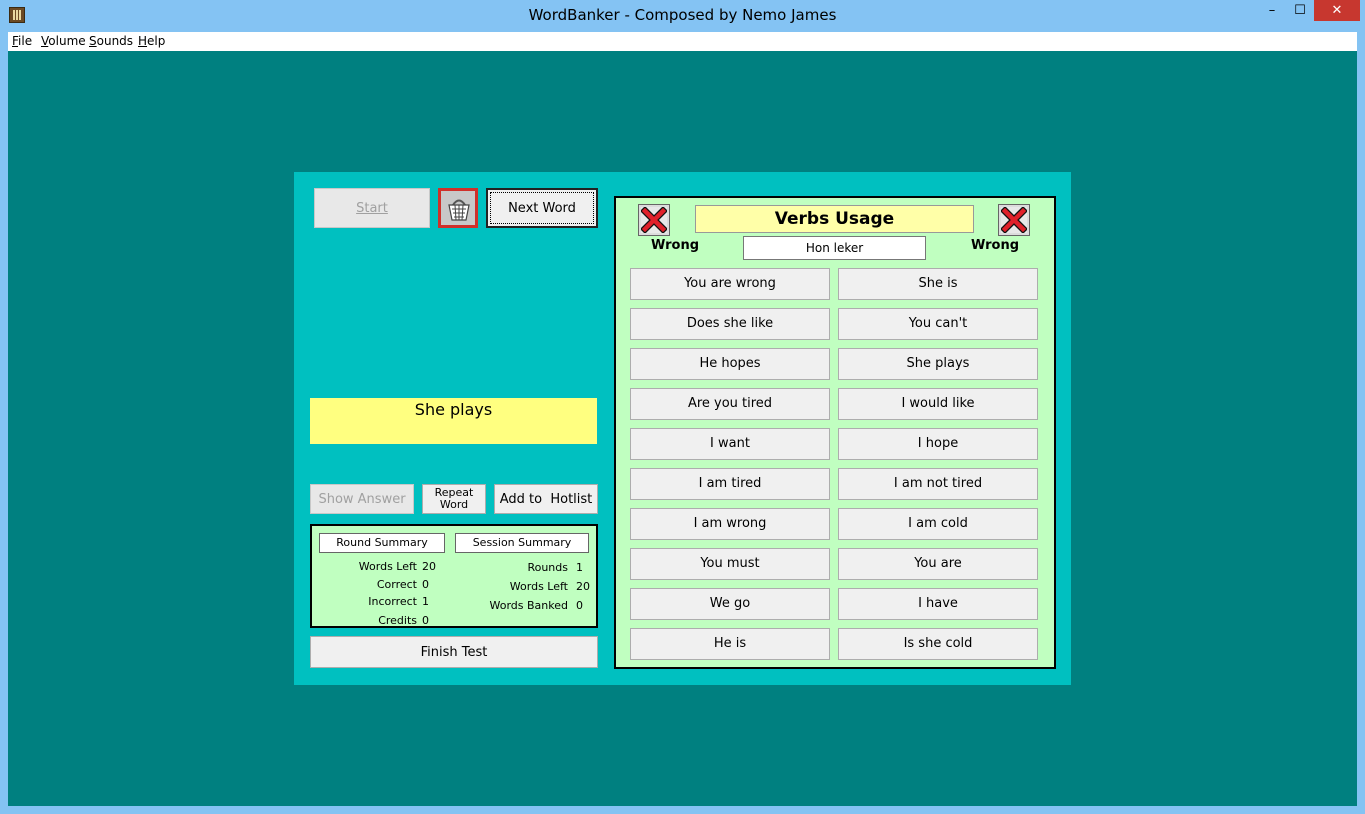  Describe the element at coordinates (579, 605) in the screenshot. I see `session-words-banked-value: 0` at that location.